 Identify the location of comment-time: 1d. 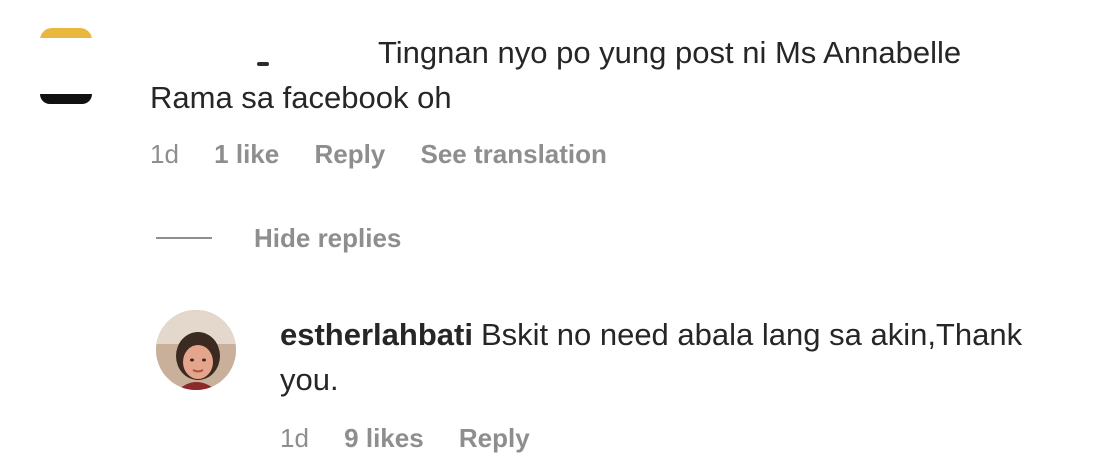
(164, 154).